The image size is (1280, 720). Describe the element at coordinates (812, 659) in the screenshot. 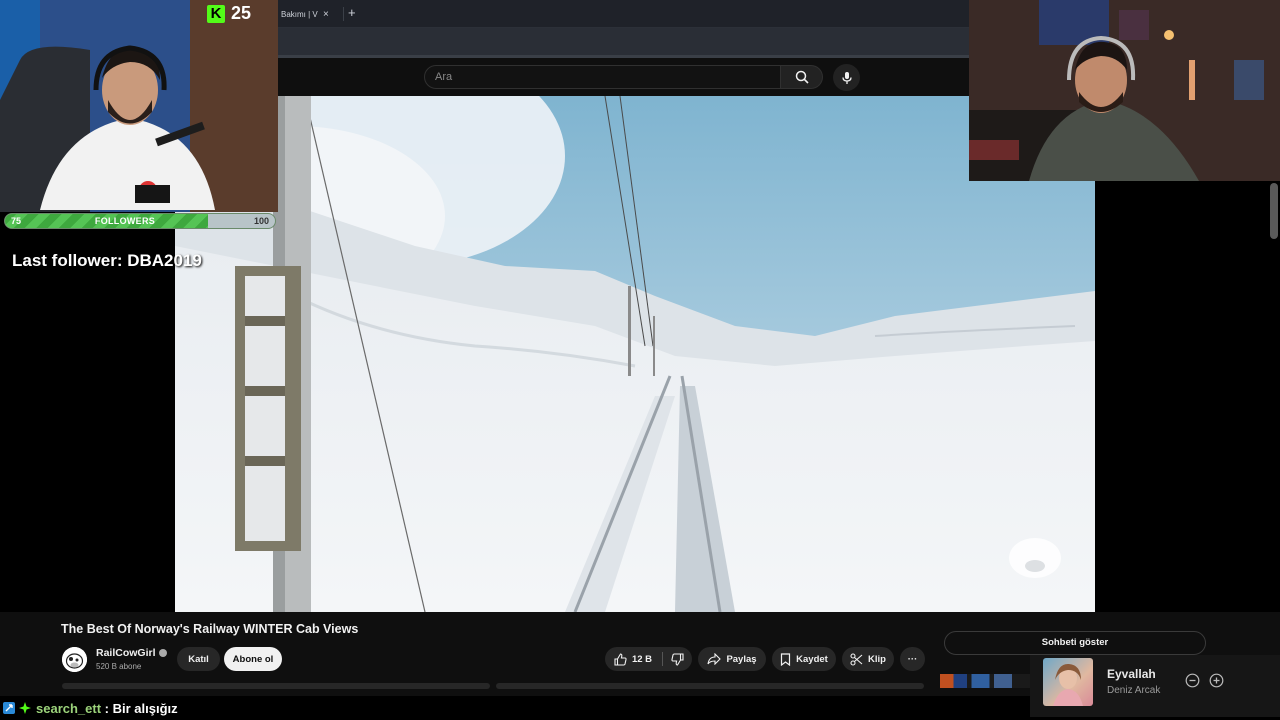

I see `save-label: Kaydet` at that location.